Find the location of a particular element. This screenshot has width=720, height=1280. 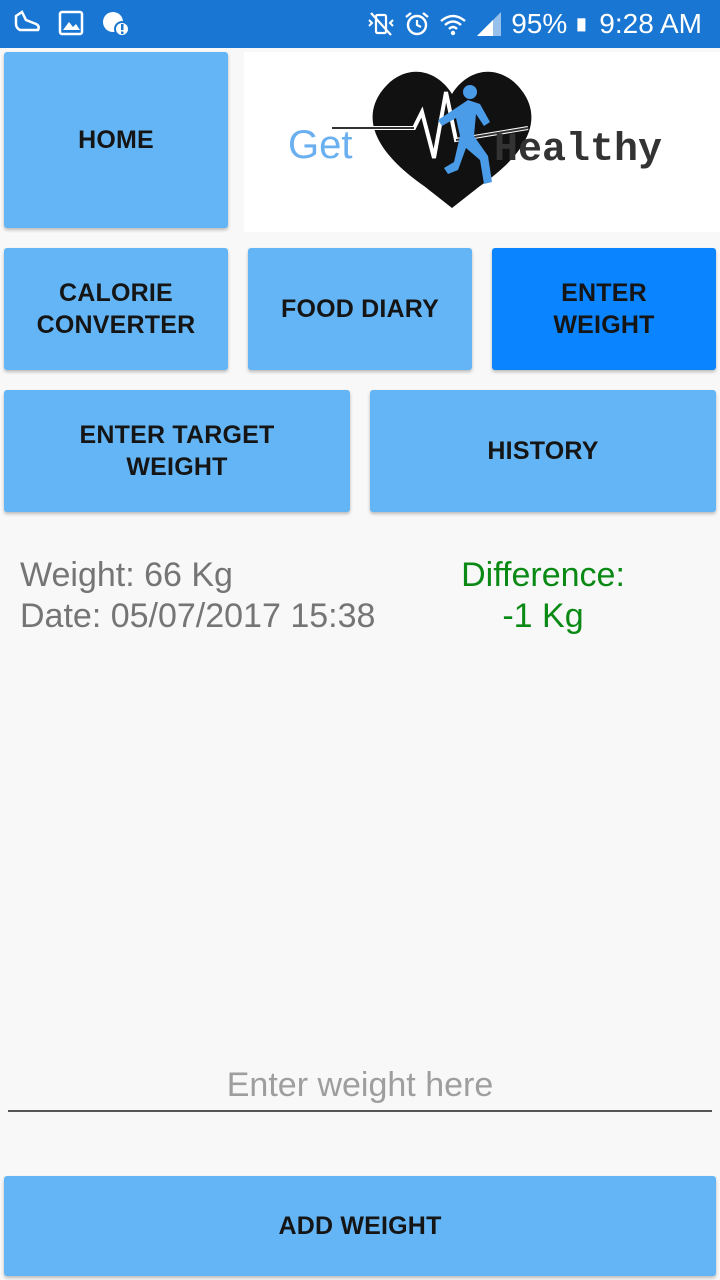

get-healthy-logo: Get Healthy is located at coordinates (482, 142).